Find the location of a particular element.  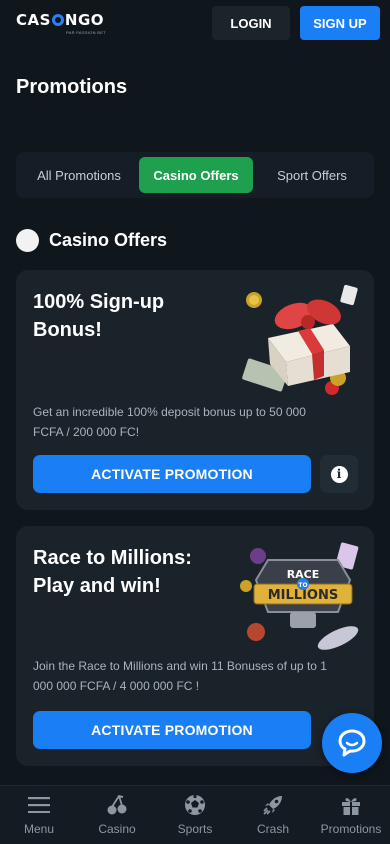

chat-bubble-icon is located at coordinates (352, 743).